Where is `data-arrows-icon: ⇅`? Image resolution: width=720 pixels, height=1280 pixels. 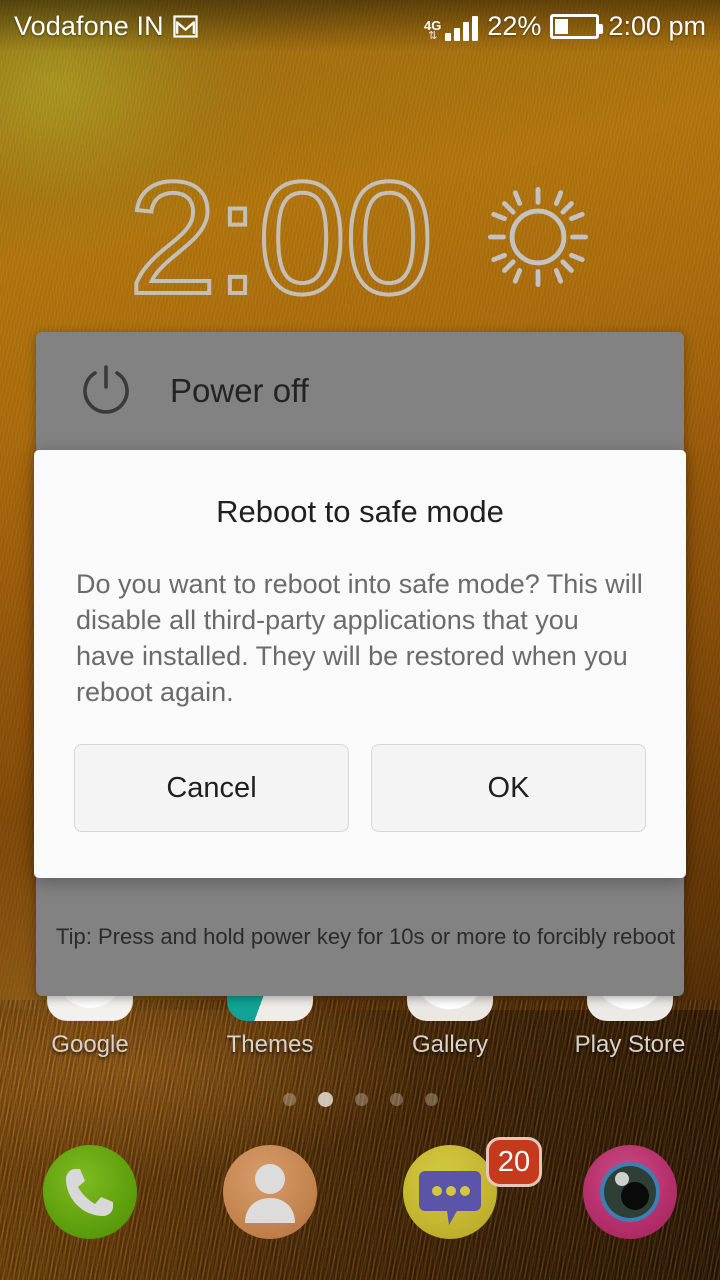
data-arrows-icon: ⇅ is located at coordinates (433, 36).